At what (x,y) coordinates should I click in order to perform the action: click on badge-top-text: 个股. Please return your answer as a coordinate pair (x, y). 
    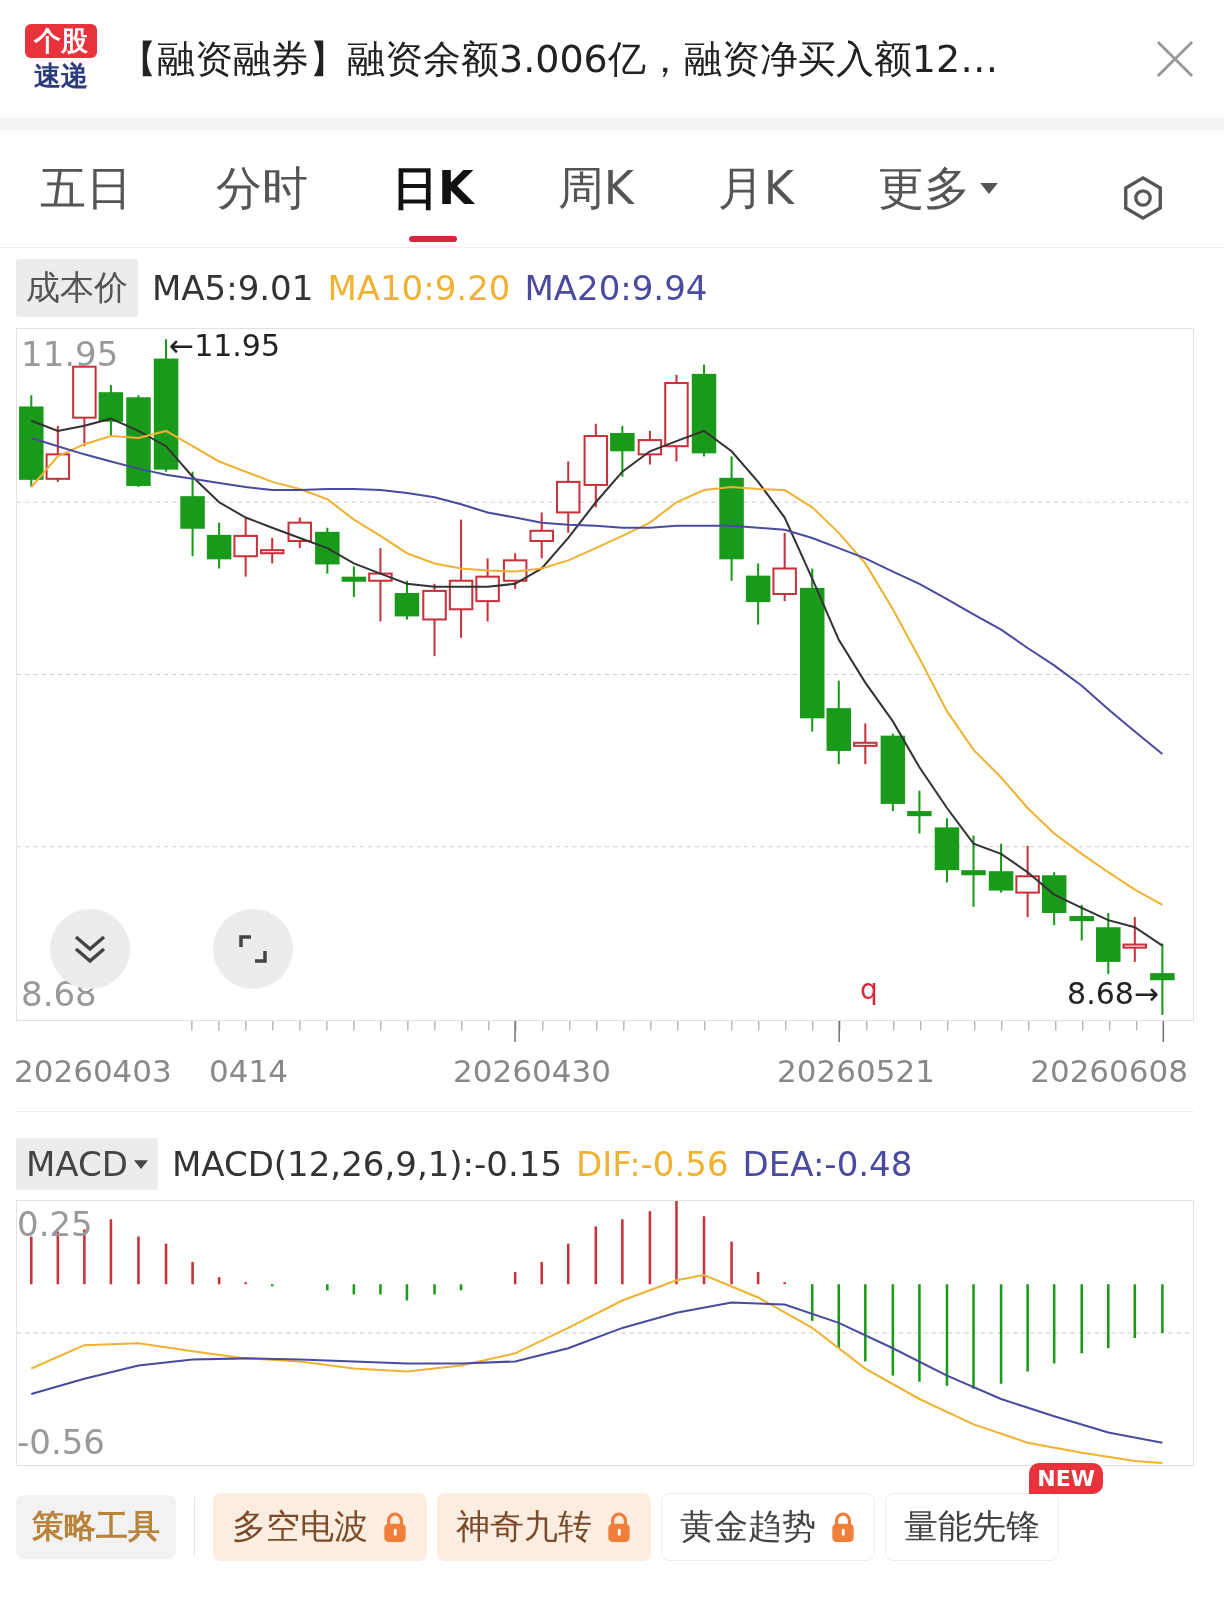
    Looking at the image, I should click on (61, 41).